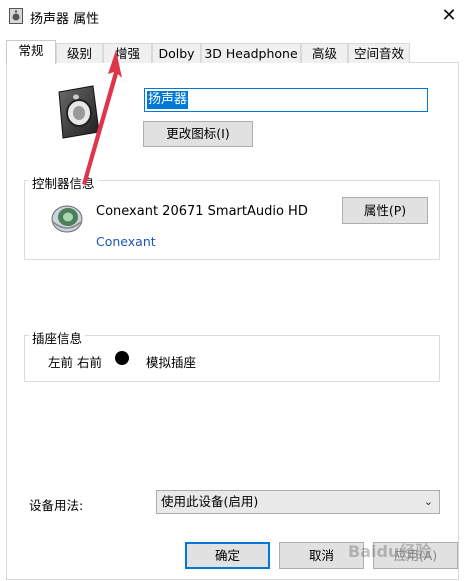 The image size is (467, 581). I want to click on ok-button: 确定, so click(227, 555).